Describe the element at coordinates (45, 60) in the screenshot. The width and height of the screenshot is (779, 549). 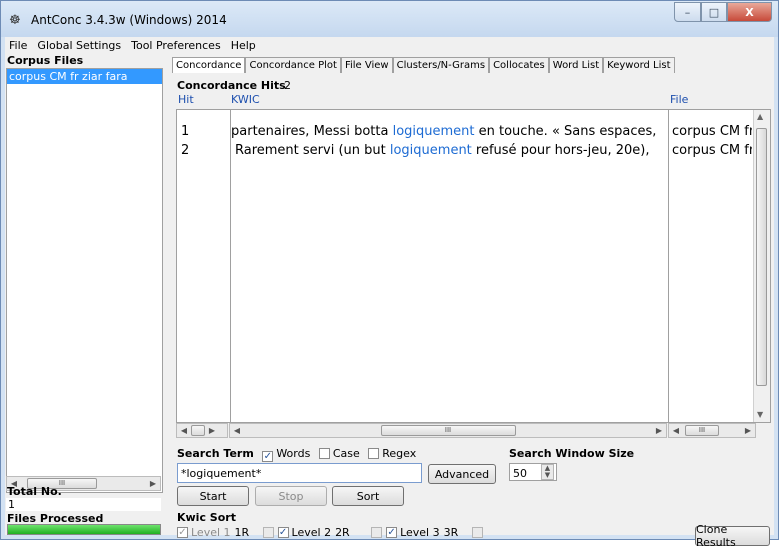
I see `corpus-files-label: Corpus Files` at that location.